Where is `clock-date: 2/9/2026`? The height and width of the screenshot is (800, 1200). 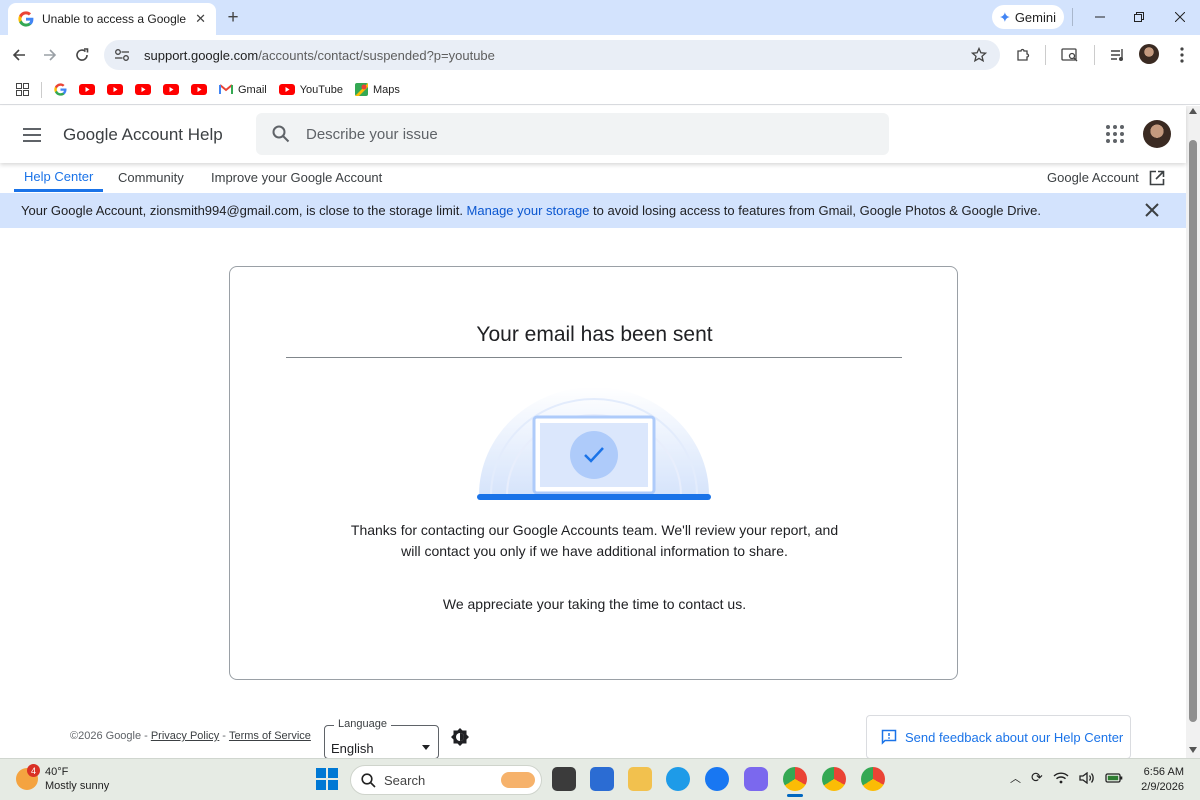 clock-date: 2/9/2026 is located at coordinates (1162, 787).